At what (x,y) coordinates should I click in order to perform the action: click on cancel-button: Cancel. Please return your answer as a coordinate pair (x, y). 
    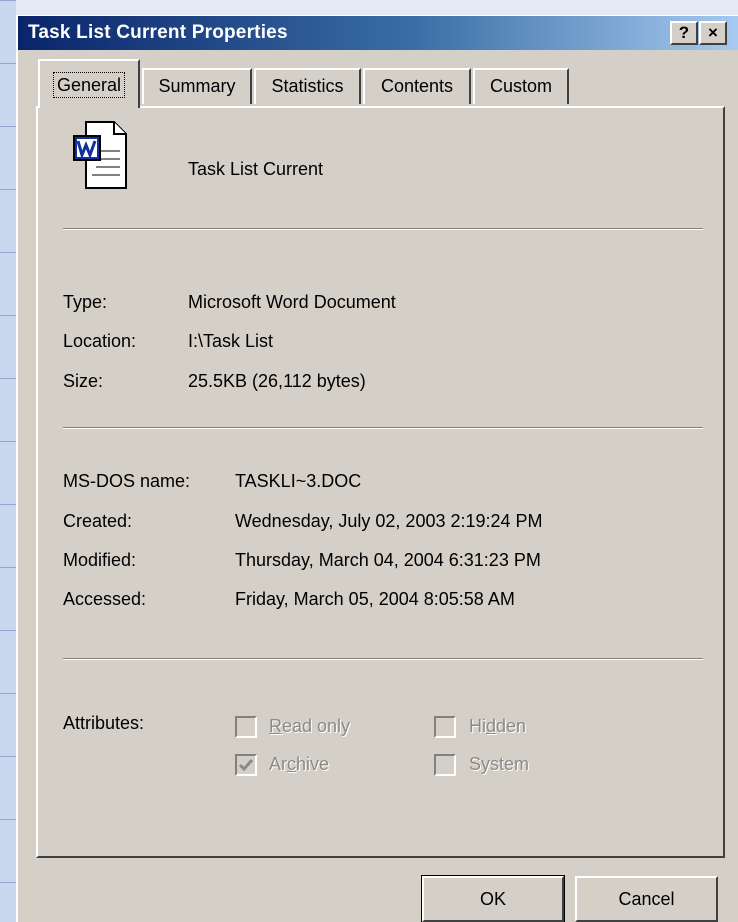
    Looking at the image, I should click on (646, 899).